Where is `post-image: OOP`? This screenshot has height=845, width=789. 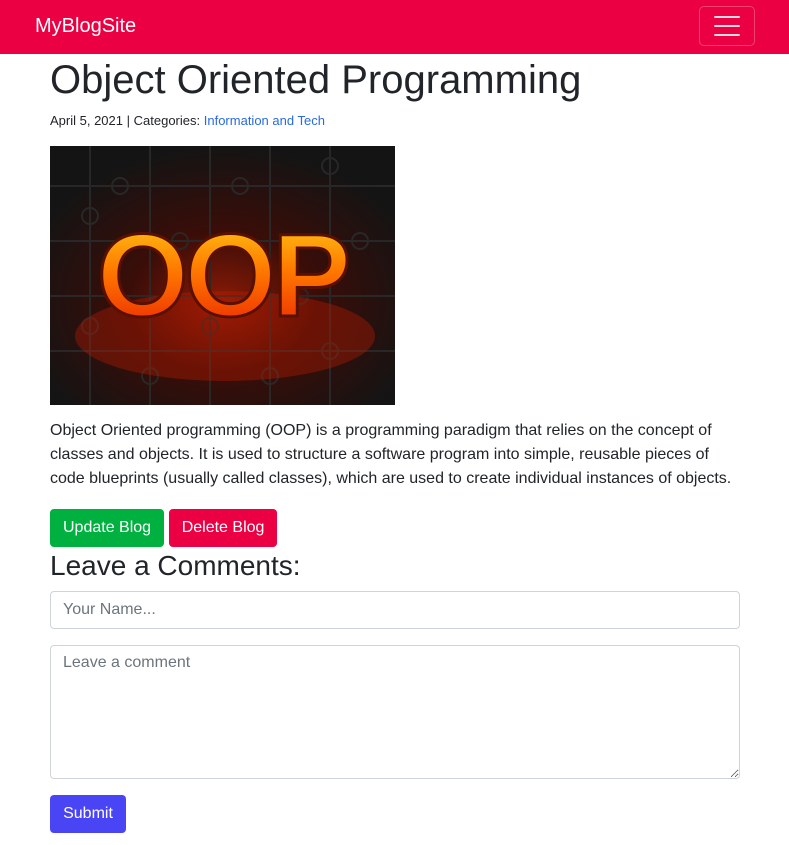 post-image: OOP is located at coordinates (222, 275).